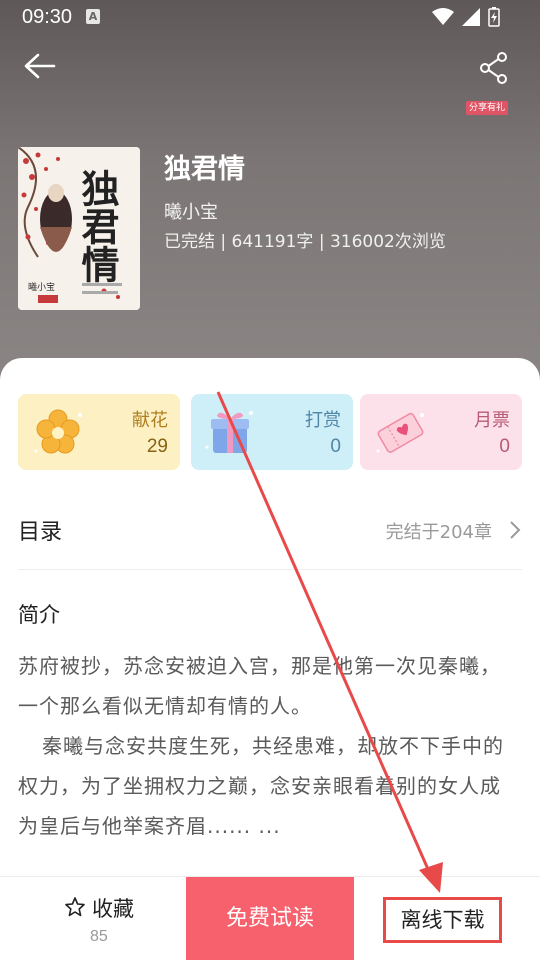 The height and width of the screenshot is (960, 540). Describe the element at coordinates (47, 17) in the screenshot. I see `status-time: 09:30` at that location.